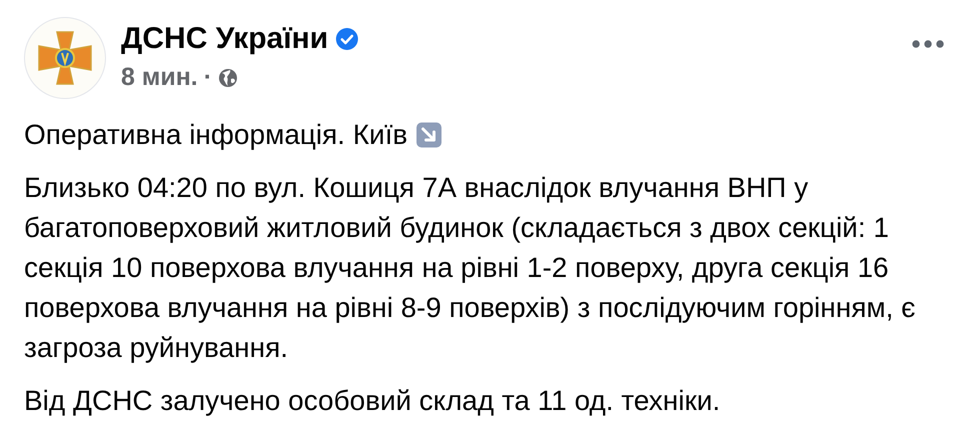 The image size is (972, 436). Describe the element at coordinates (373, 401) in the screenshot. I see `post-paragraph: Від ДСНС залучено особовий склад та 11 од. техніки.` at that location.